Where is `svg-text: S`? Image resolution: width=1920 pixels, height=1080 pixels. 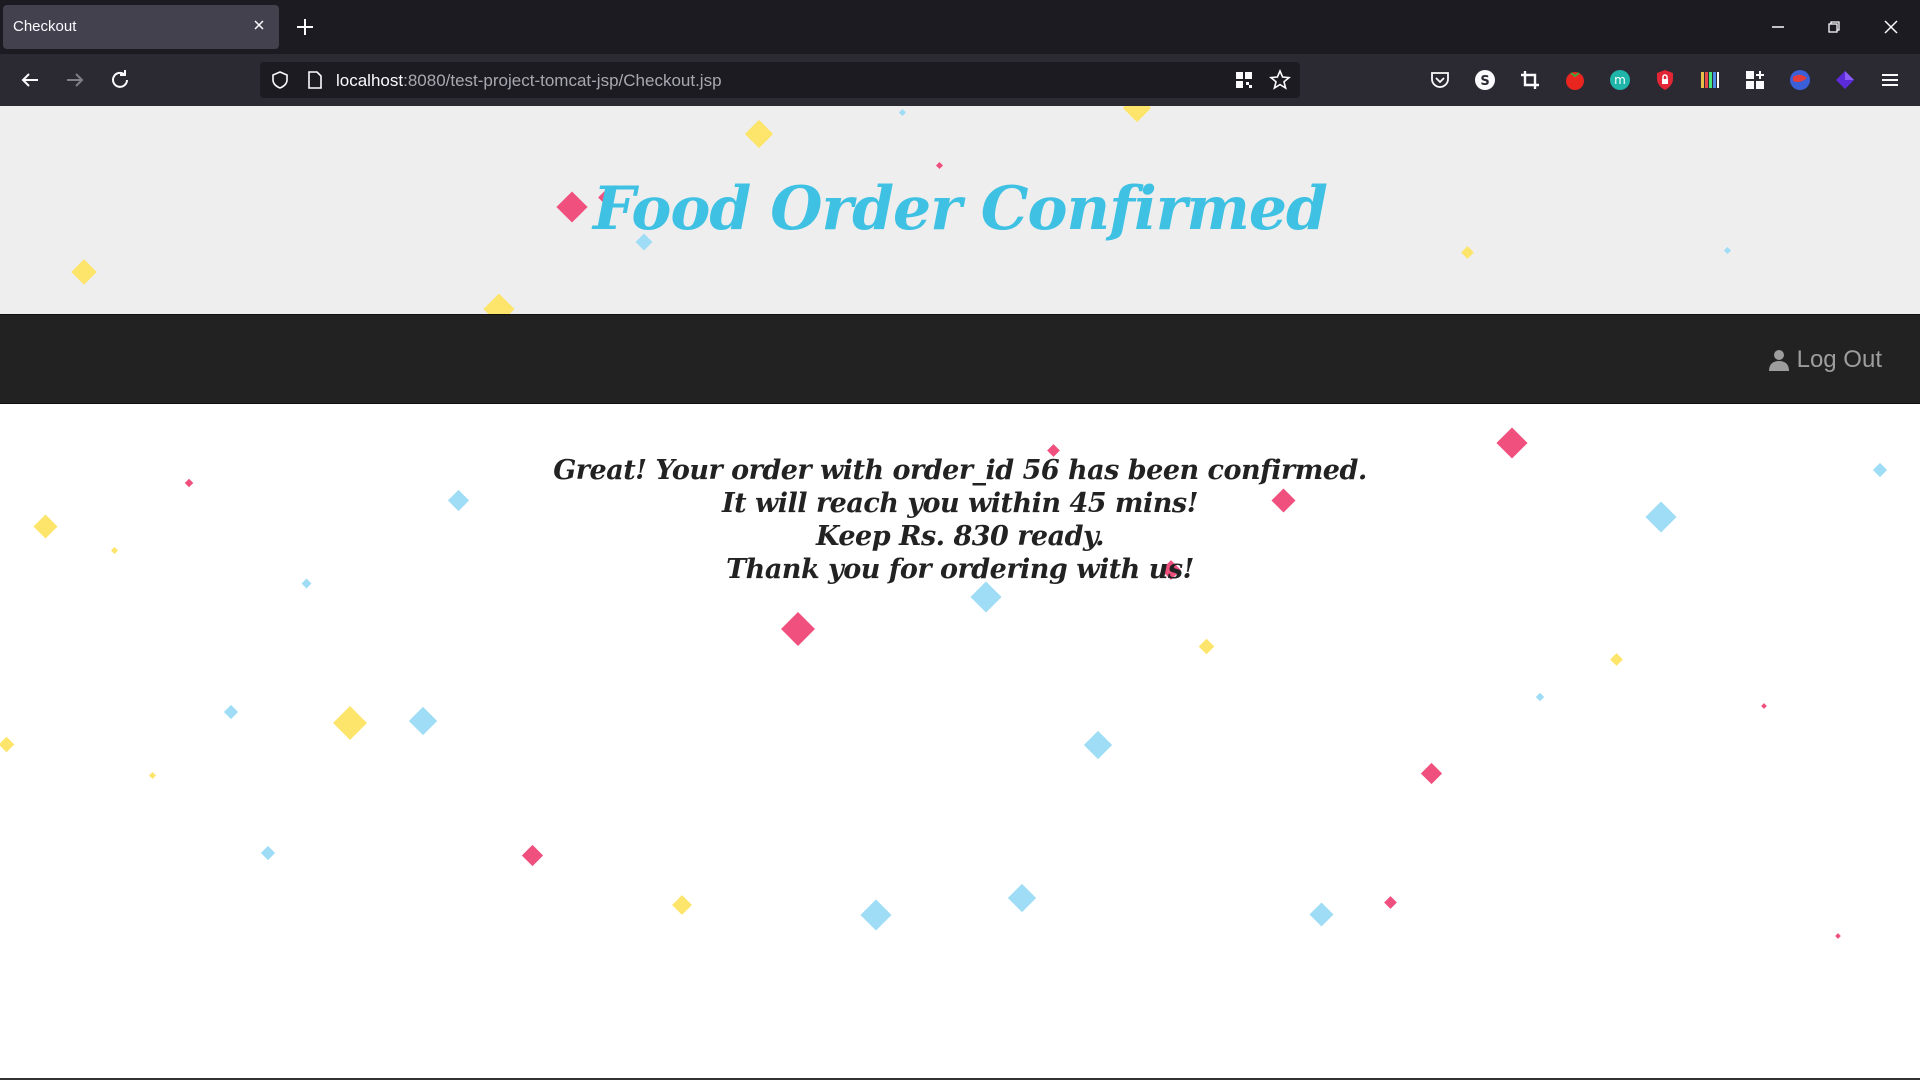 svg-text: S is located at coordinates (1484, 81).